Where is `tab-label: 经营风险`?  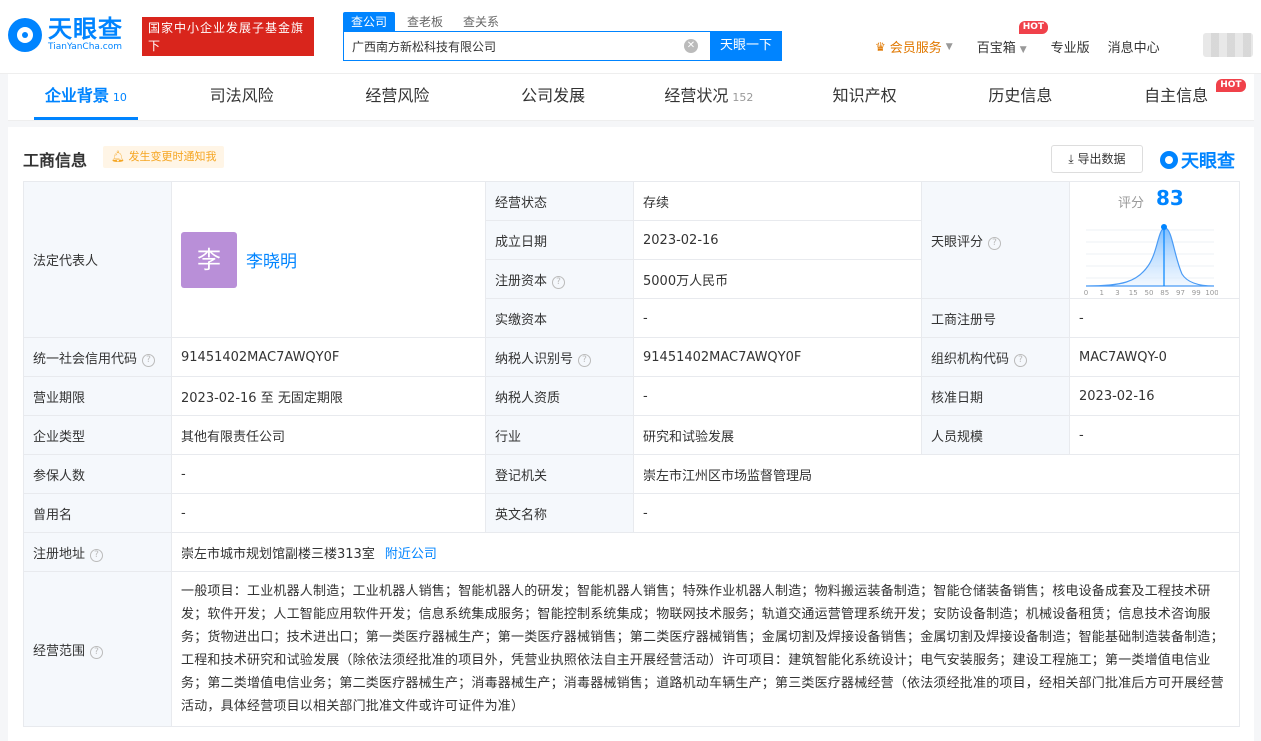
tab-label: 经营风险 is located at coordinates (397, 95).